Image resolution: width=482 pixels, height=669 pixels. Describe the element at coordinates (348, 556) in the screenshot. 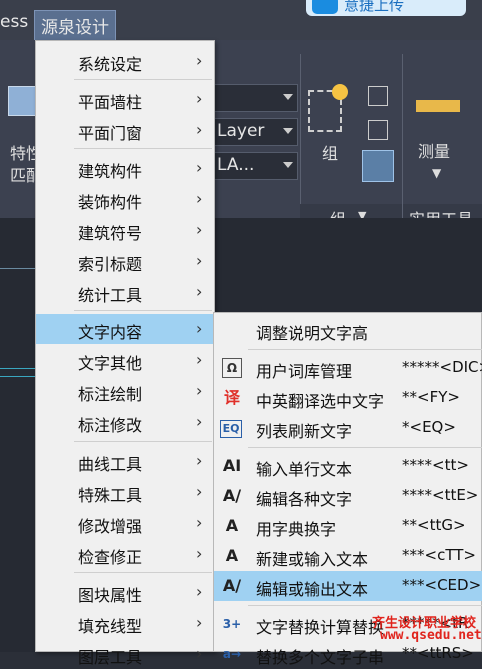

I see `submenu-item-new-input-text: A 新建或输入文本 ***<cTT>` at that location.